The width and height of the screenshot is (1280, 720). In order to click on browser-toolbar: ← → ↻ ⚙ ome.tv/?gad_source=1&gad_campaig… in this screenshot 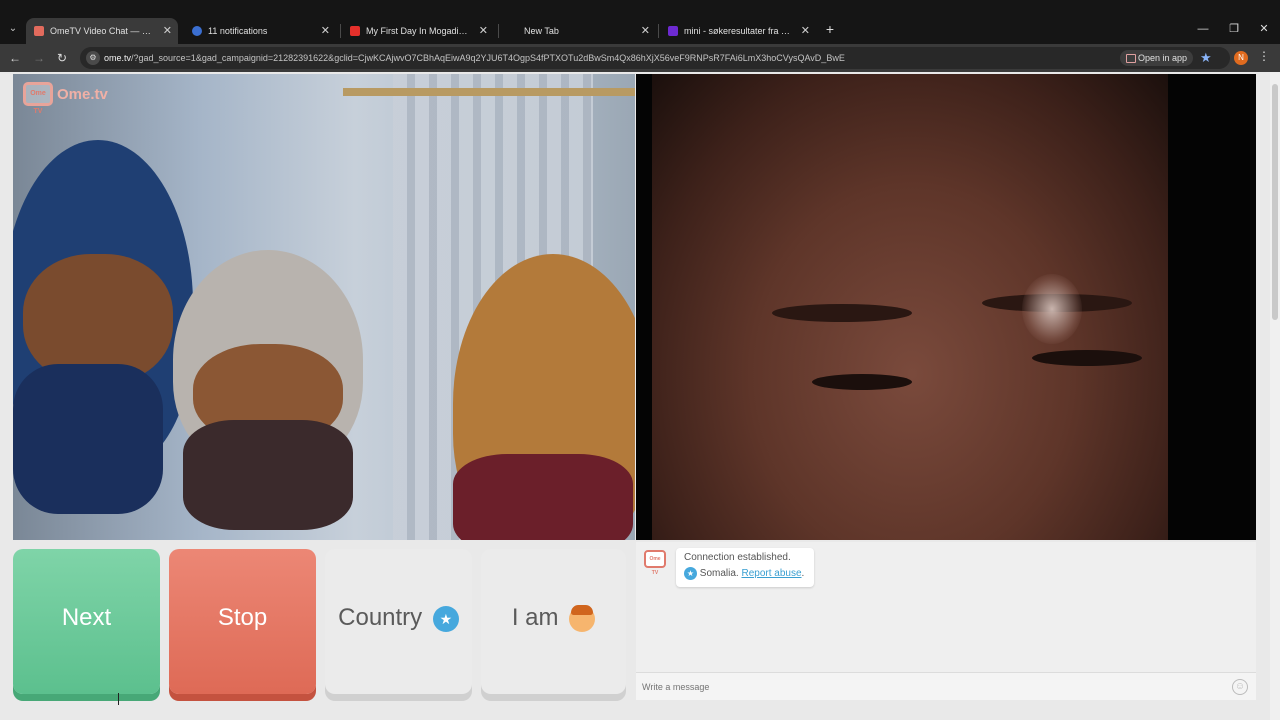, I will do `click(640, 58)`.